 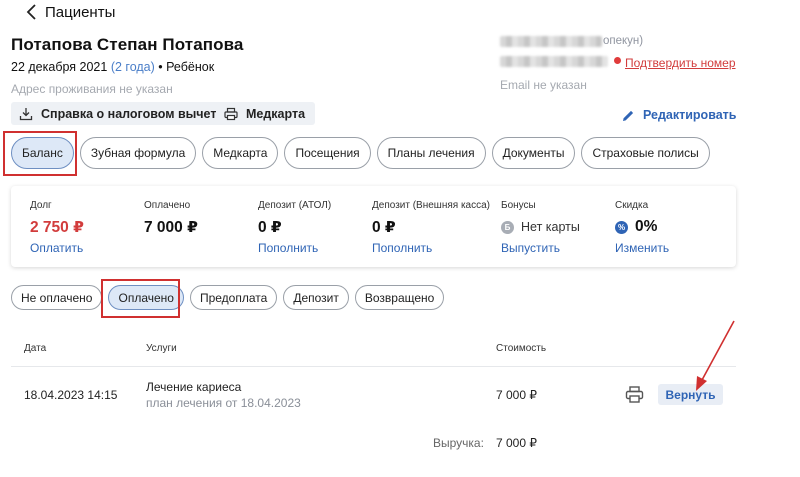 What do you see at coordinates (132, 113) in the screenshot?
I see `tax-certificate-label: Справка о налоговом вычете` at bounding box center [132, 113].